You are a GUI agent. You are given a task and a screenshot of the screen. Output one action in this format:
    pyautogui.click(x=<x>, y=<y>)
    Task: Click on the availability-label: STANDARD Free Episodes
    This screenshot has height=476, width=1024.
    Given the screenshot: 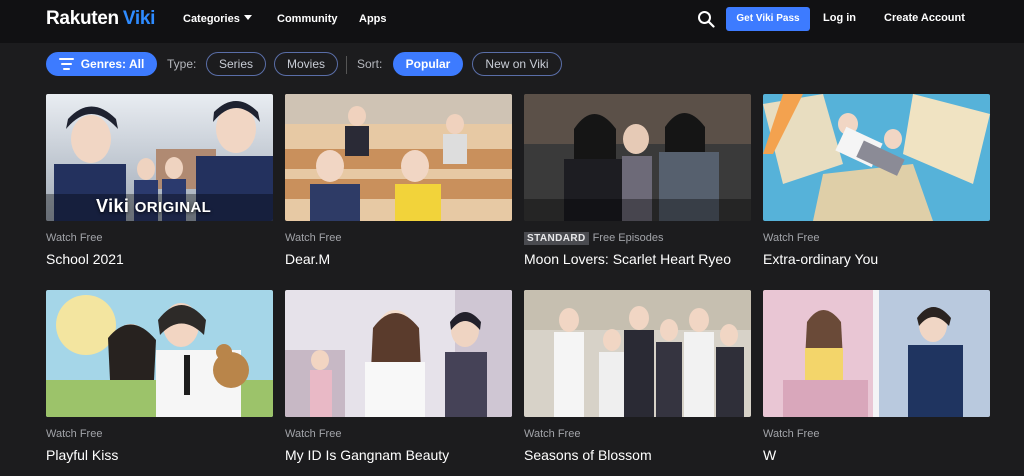 What is the action you would take?
    pyautogui.click(x=594, y=238)
    